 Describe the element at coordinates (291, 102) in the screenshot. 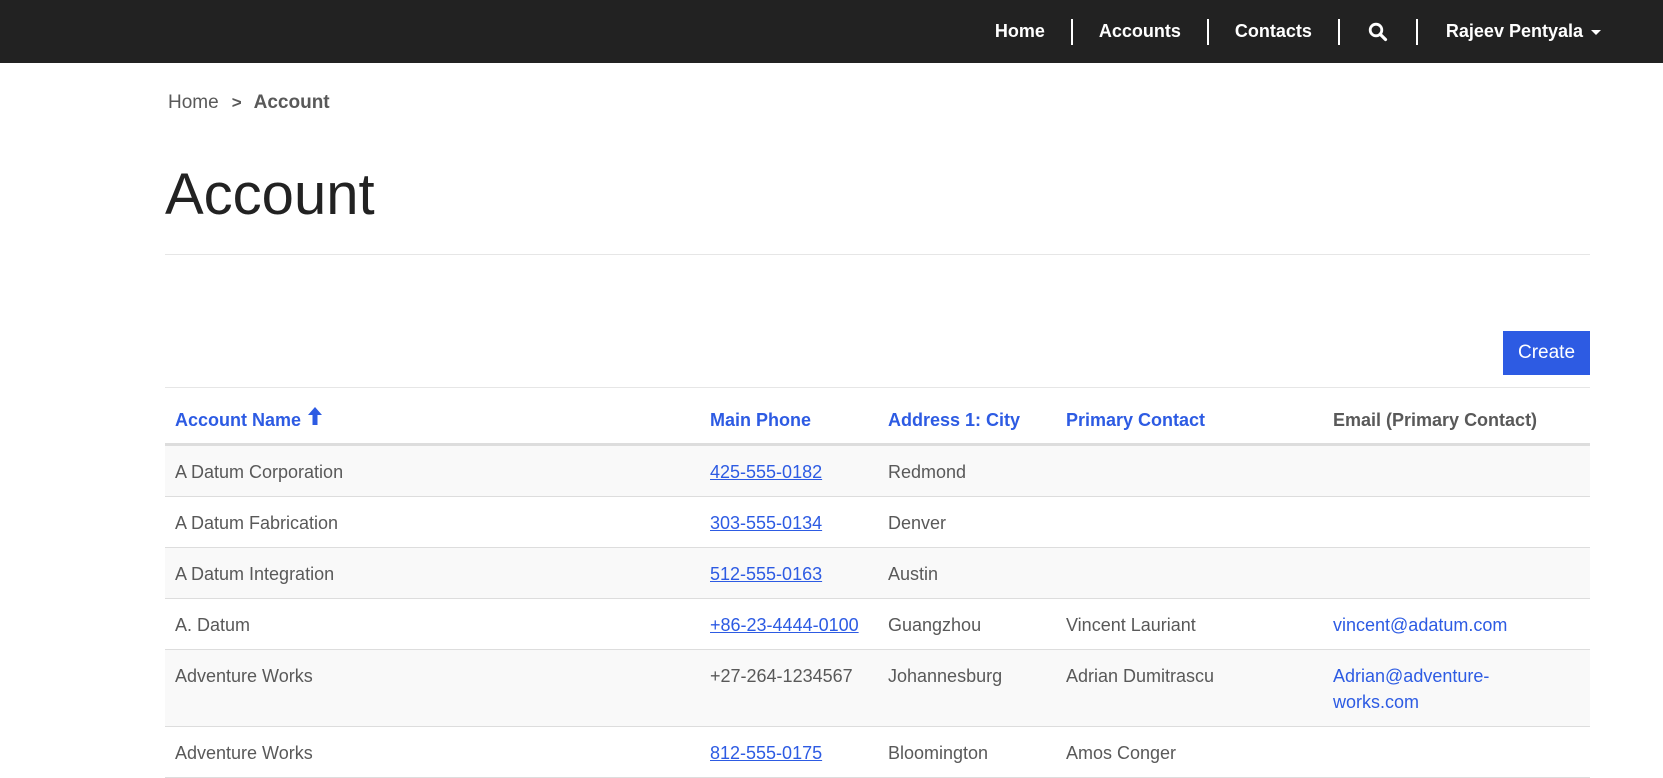

I see `breadcrumb-current: Account` at that location.